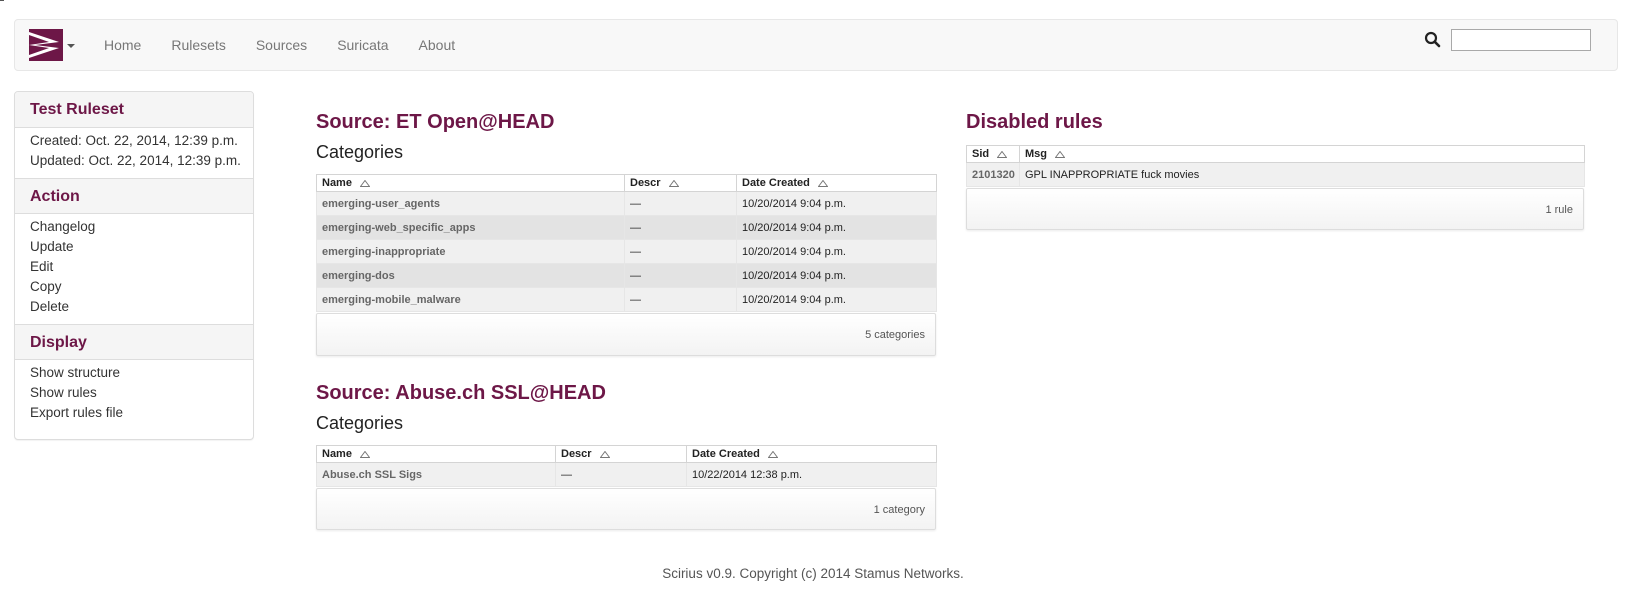  I want to click on export-rules-link: Export rules file, so click(134, 413).